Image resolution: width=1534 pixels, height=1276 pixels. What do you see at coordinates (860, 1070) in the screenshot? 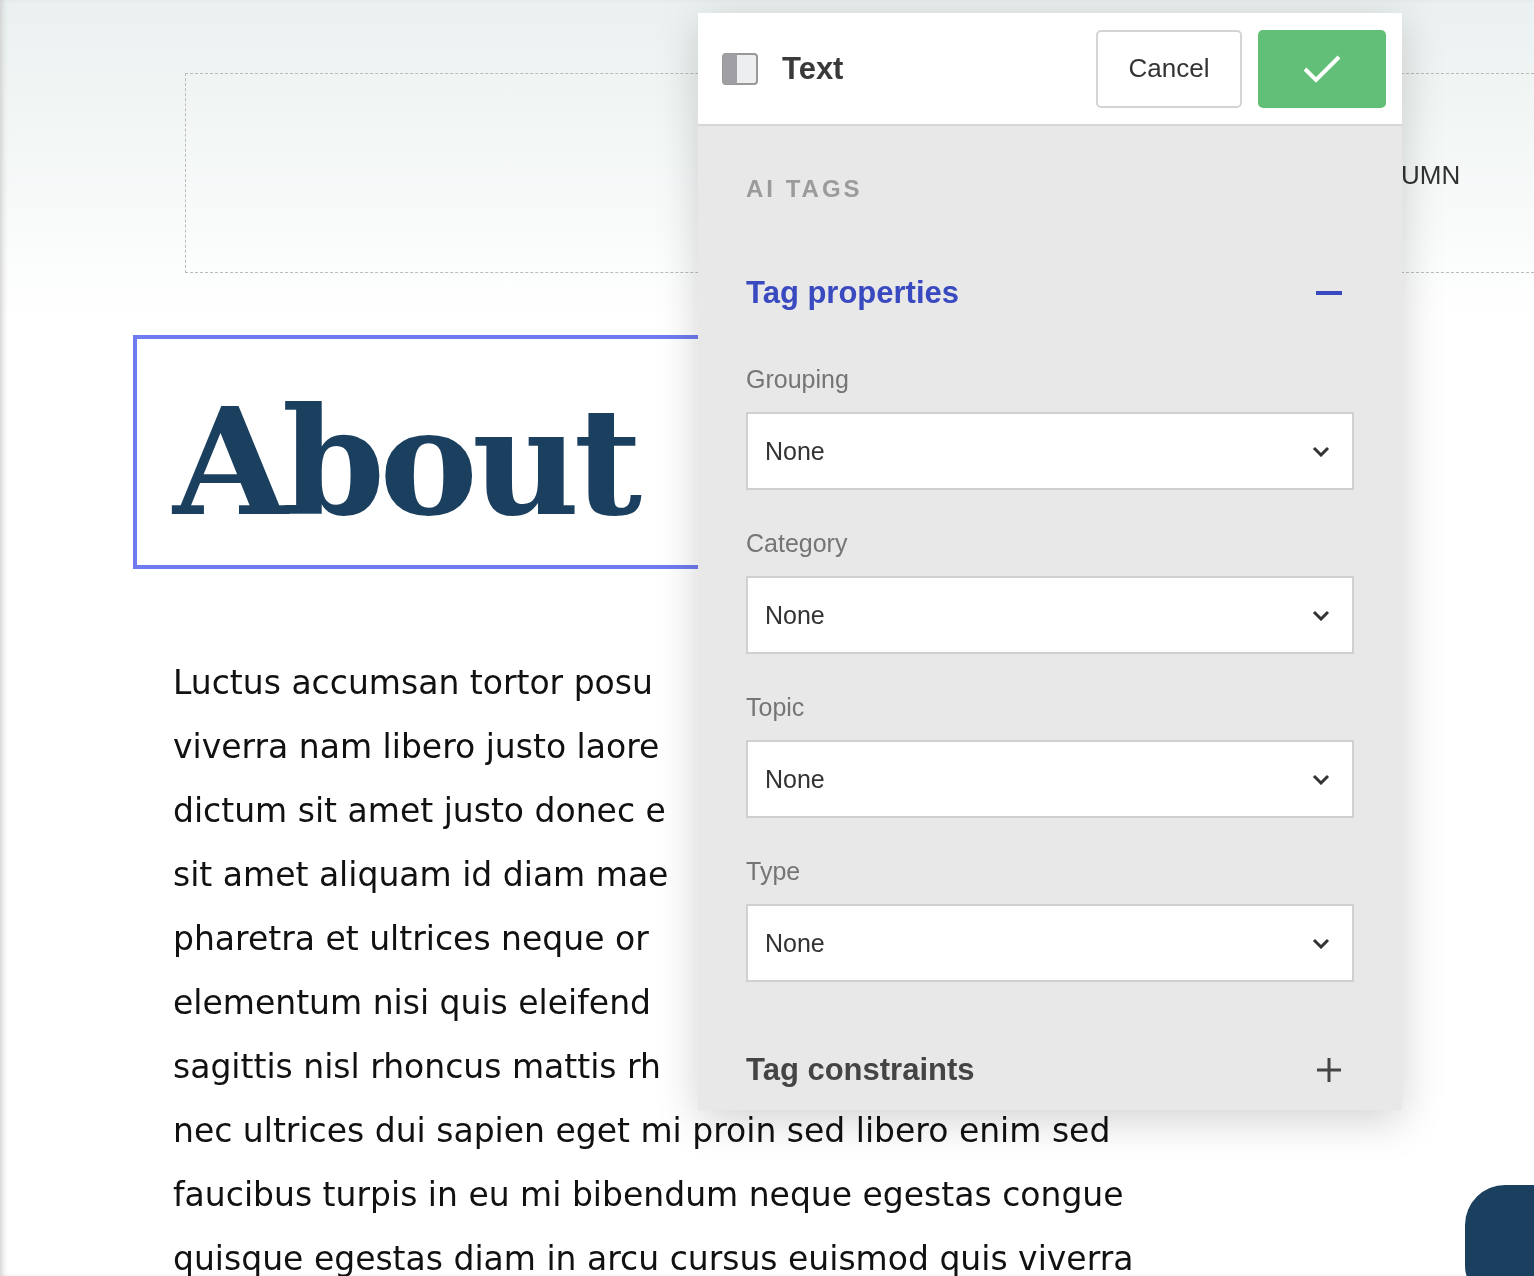
I see `section-title: Tag constraints` at bounding box center [860, 1070].